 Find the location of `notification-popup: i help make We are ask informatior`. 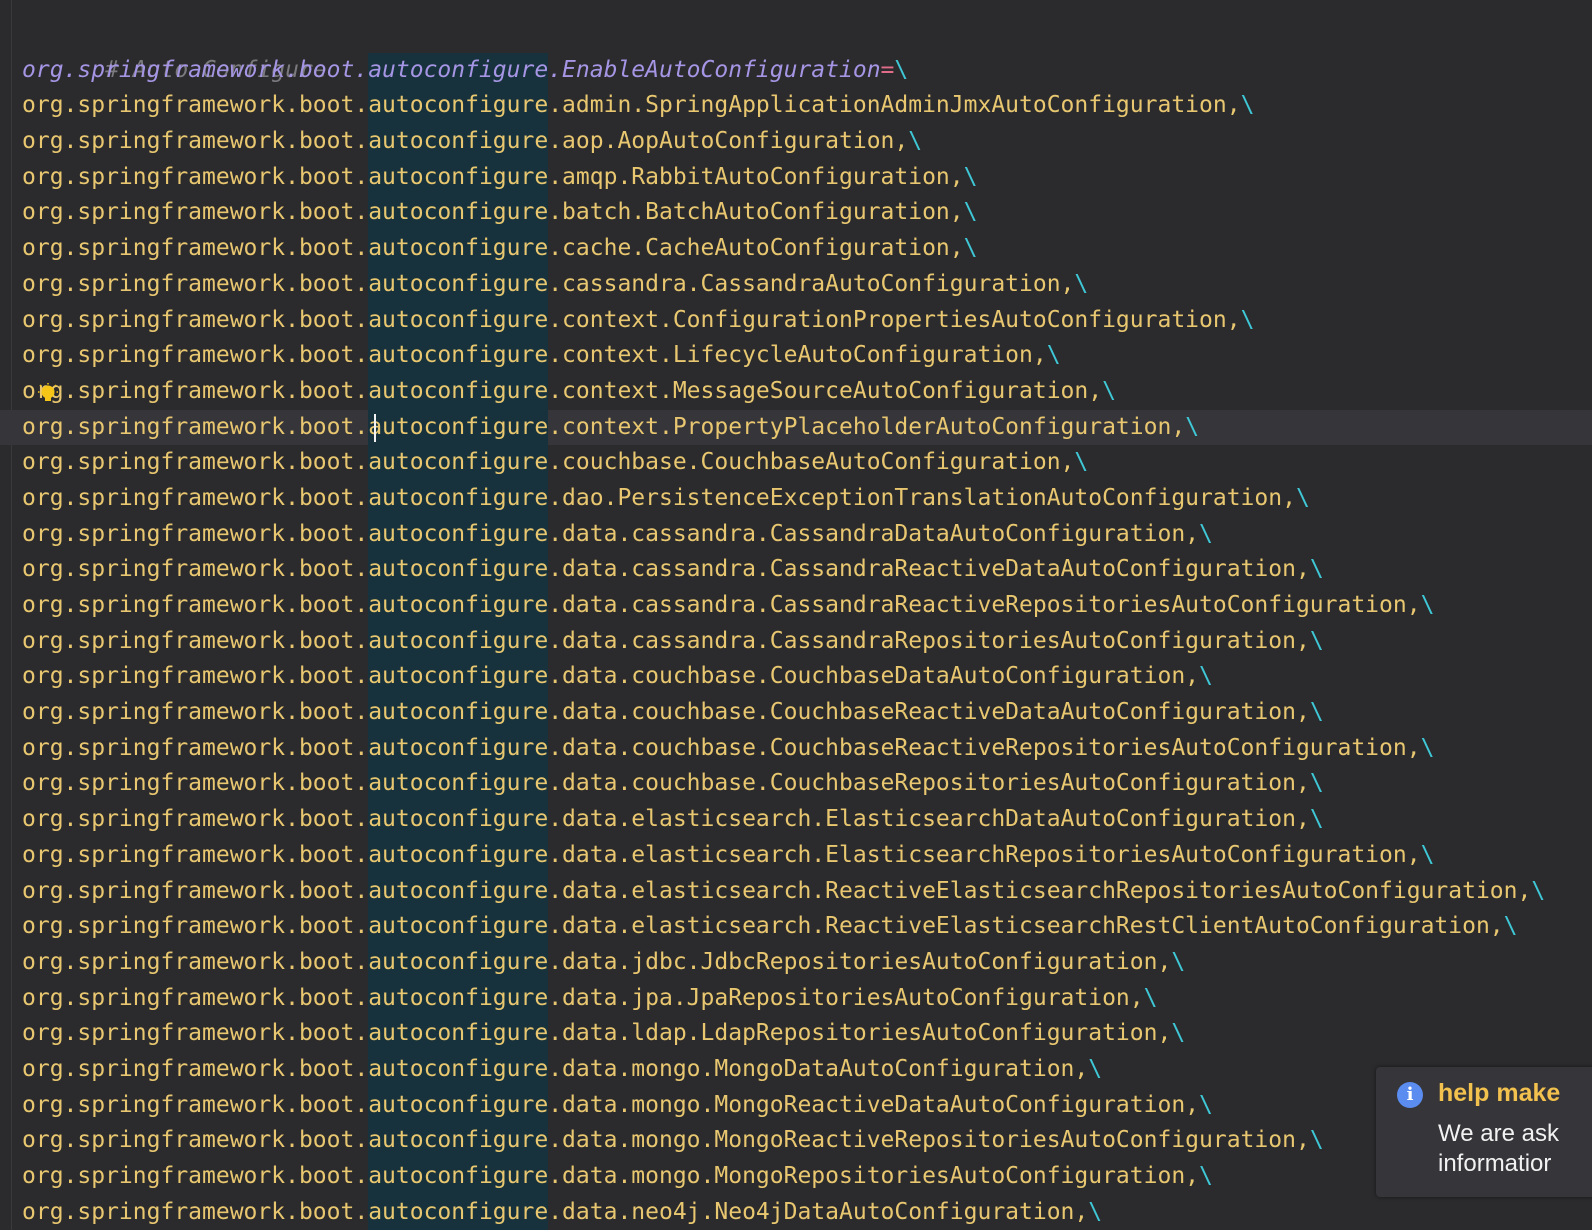

notification-popup: i help make We are ask informatior is located at coordinates (1484, 1132).